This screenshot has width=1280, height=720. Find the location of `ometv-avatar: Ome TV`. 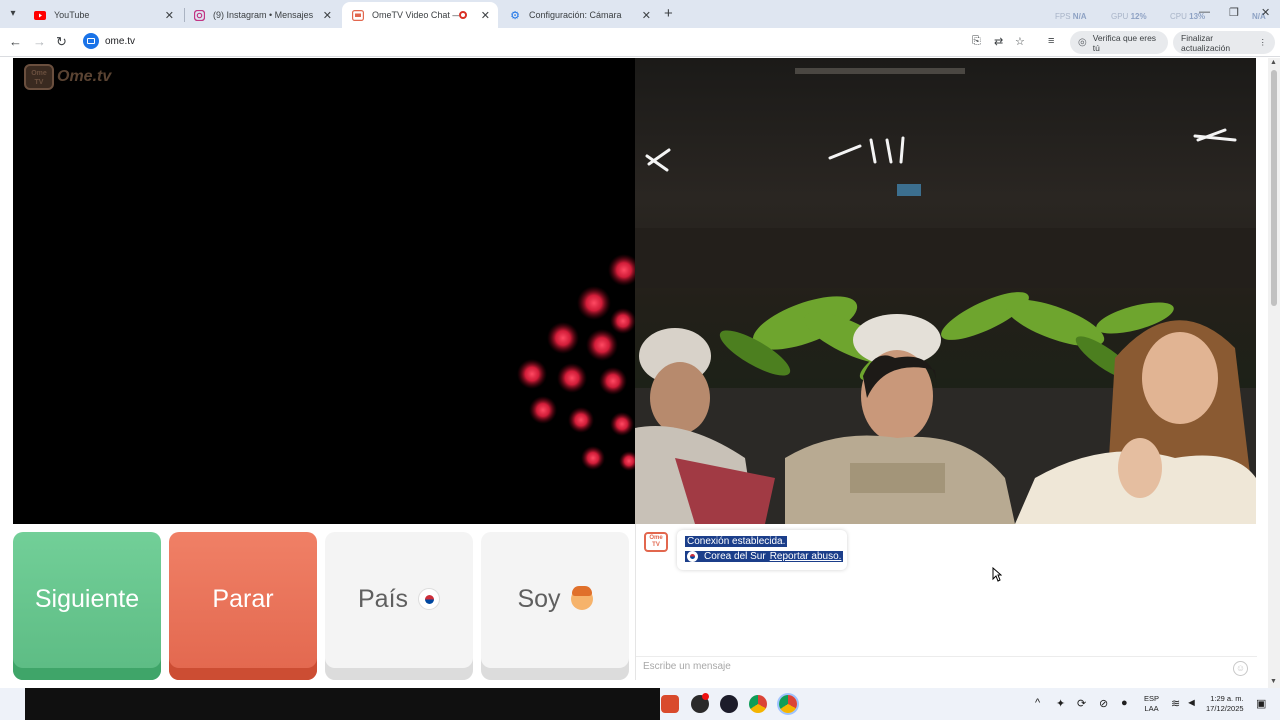

ometv-avatar: Ome TV is located at coordinates (656, 542).